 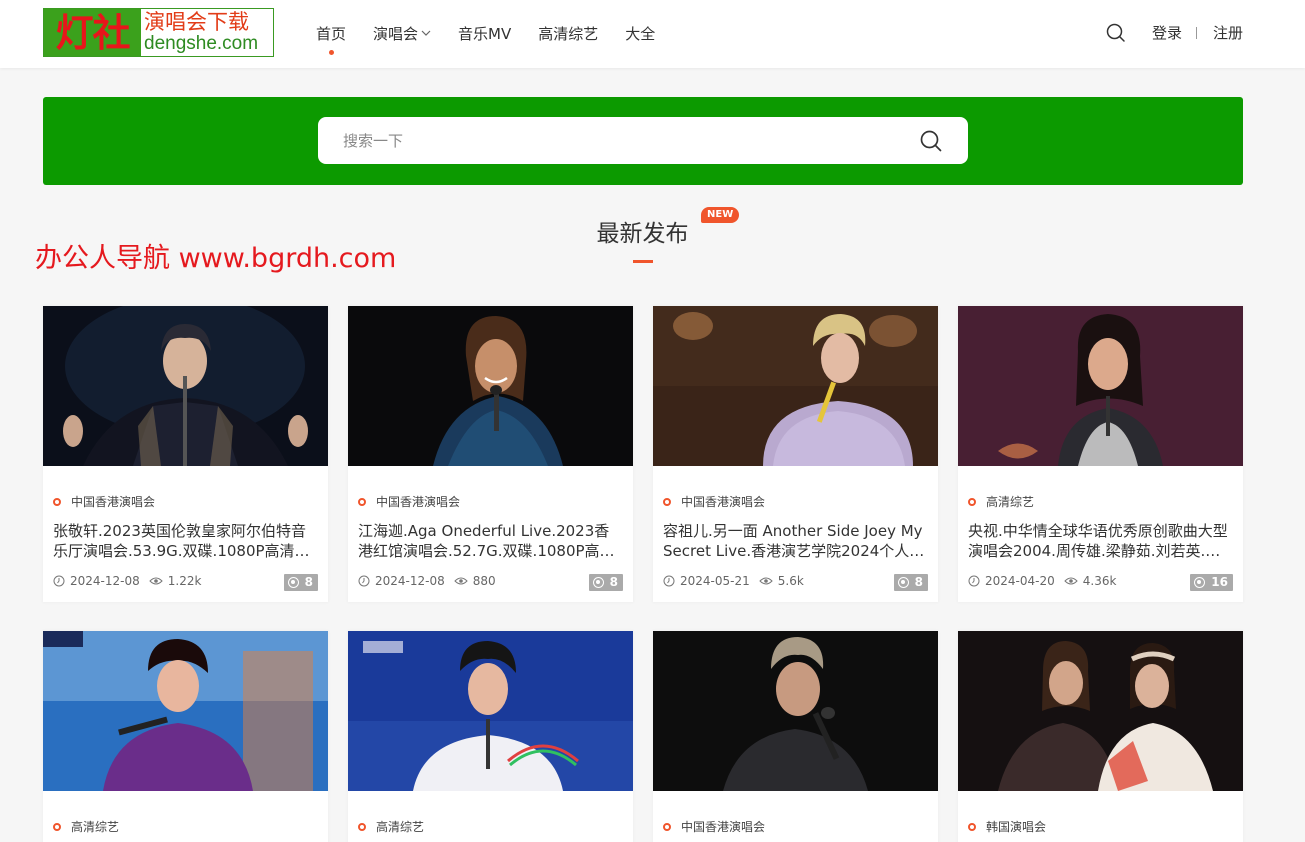 What do you see at coordinates (720, 215) in the screenshot?
I see `new-badge: NEW` at bounding box center [720, 215].